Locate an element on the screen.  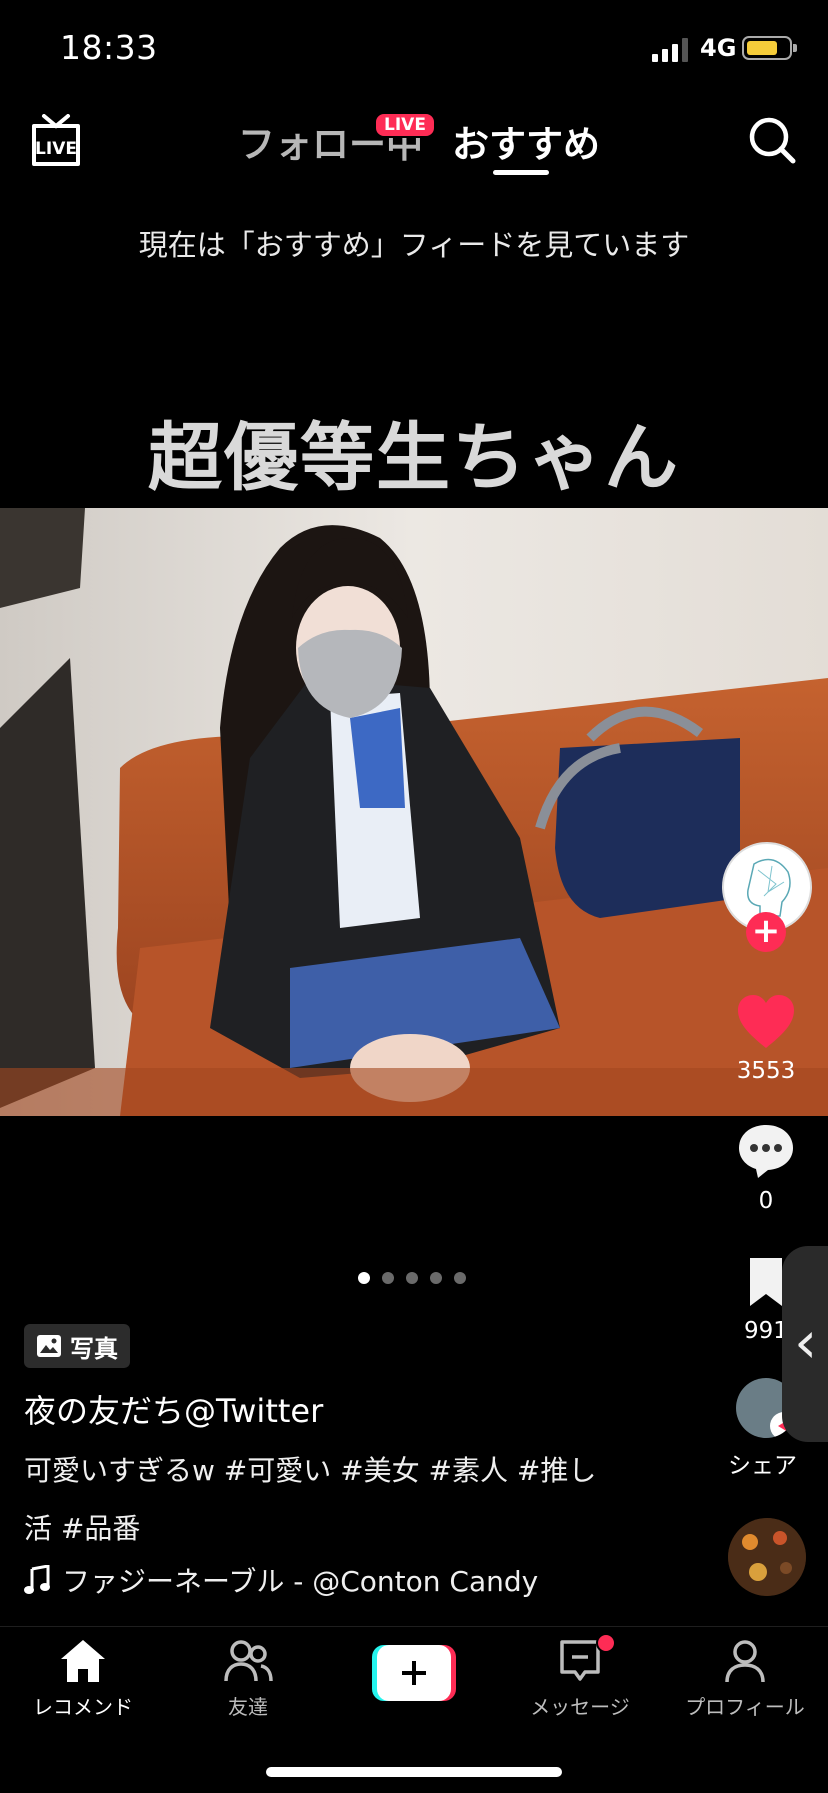
follow-button: + is located at coordinates (766, 932).